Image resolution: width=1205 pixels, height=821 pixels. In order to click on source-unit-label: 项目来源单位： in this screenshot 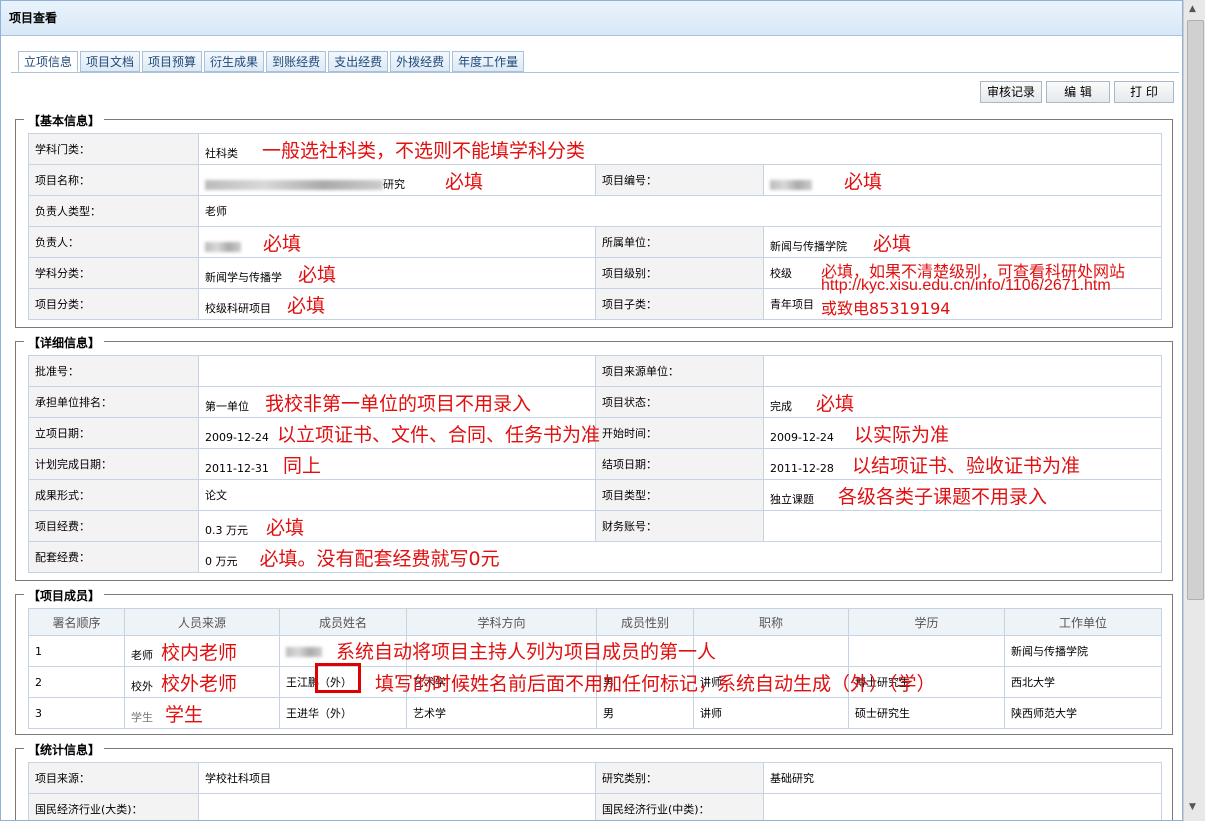, I will do `click(679, 371)`.